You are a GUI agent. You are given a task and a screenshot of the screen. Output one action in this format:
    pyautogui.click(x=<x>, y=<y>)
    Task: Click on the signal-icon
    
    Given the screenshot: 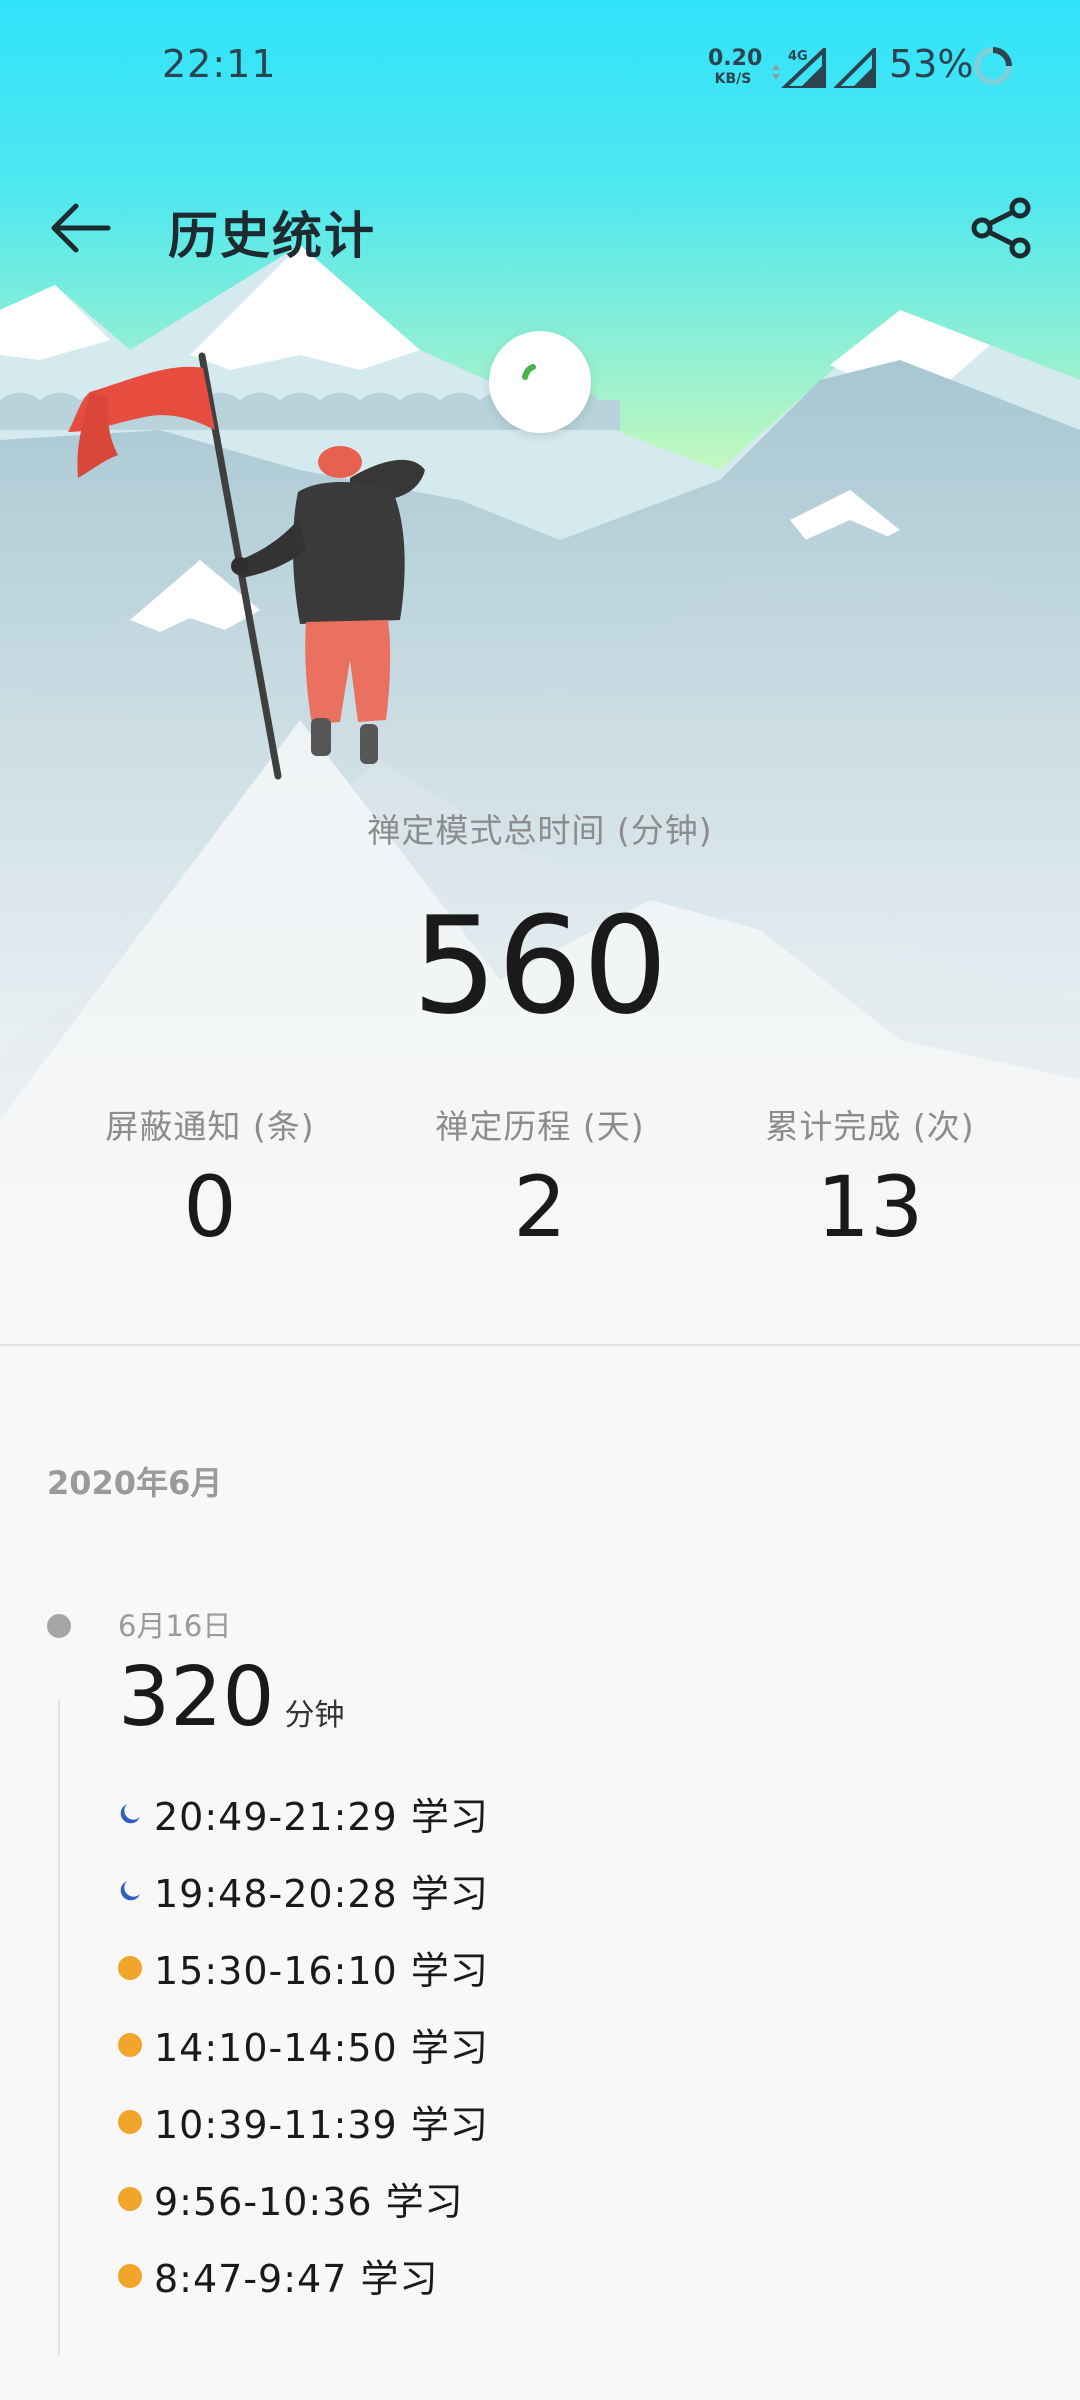 What is the action you would take?
    pyautogui.click(x=855, y=68)
    